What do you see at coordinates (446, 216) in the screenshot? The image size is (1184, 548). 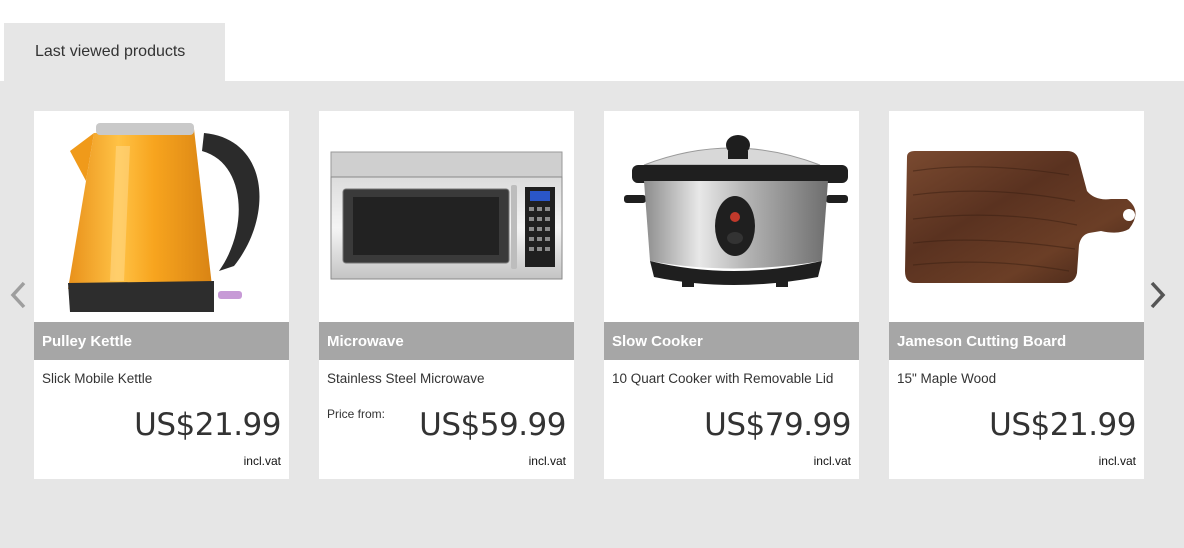 I see `microwave-image` at bounding box center [446, 216].